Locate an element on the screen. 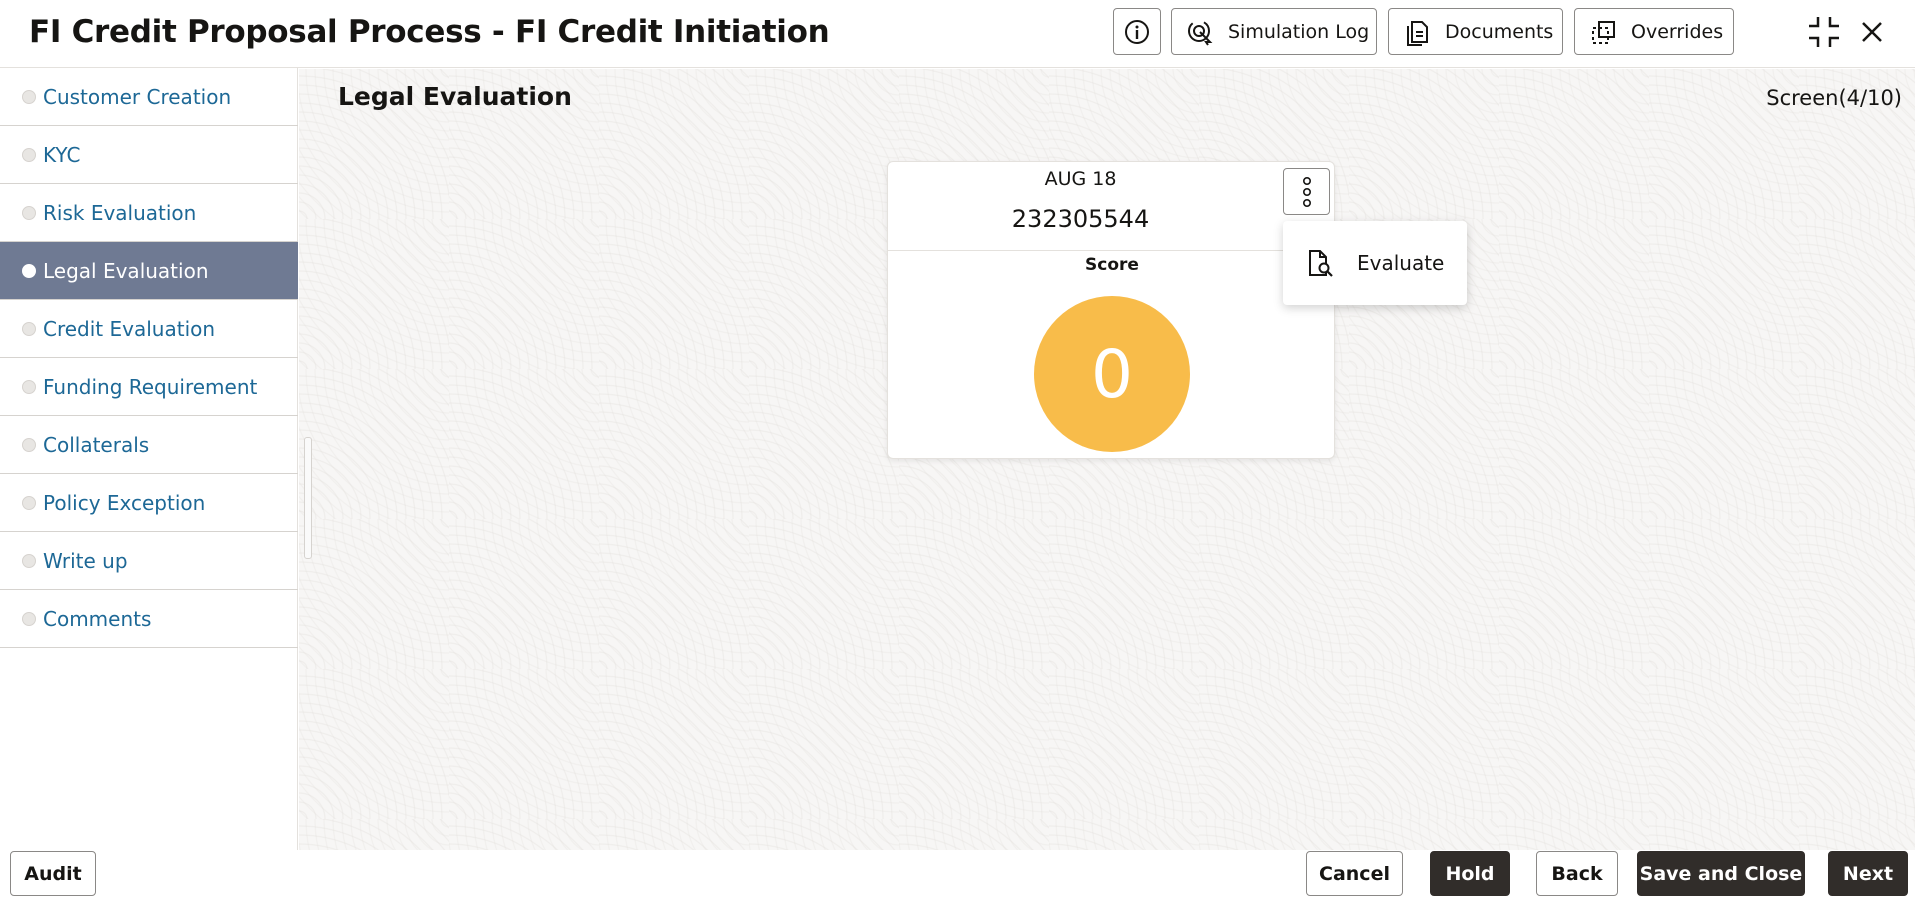  section-title: Legal Evaluation is located at coordinates (455, 96).